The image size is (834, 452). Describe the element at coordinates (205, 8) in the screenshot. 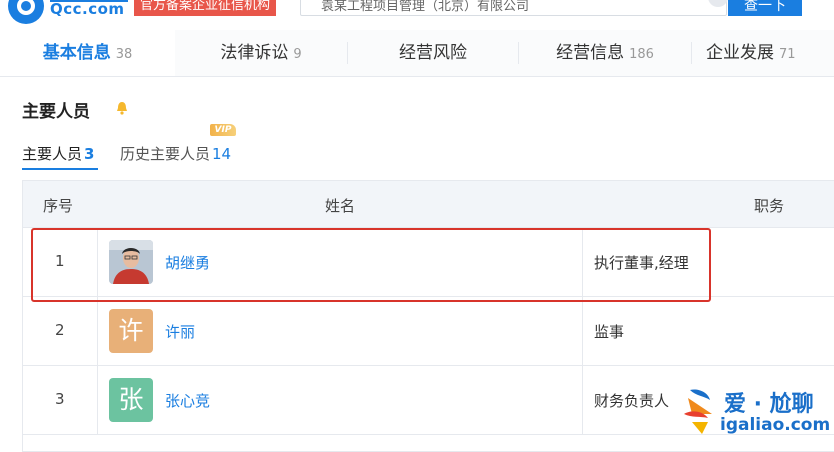

I see `official-badge: 官方备案企业征信机构` at that location.